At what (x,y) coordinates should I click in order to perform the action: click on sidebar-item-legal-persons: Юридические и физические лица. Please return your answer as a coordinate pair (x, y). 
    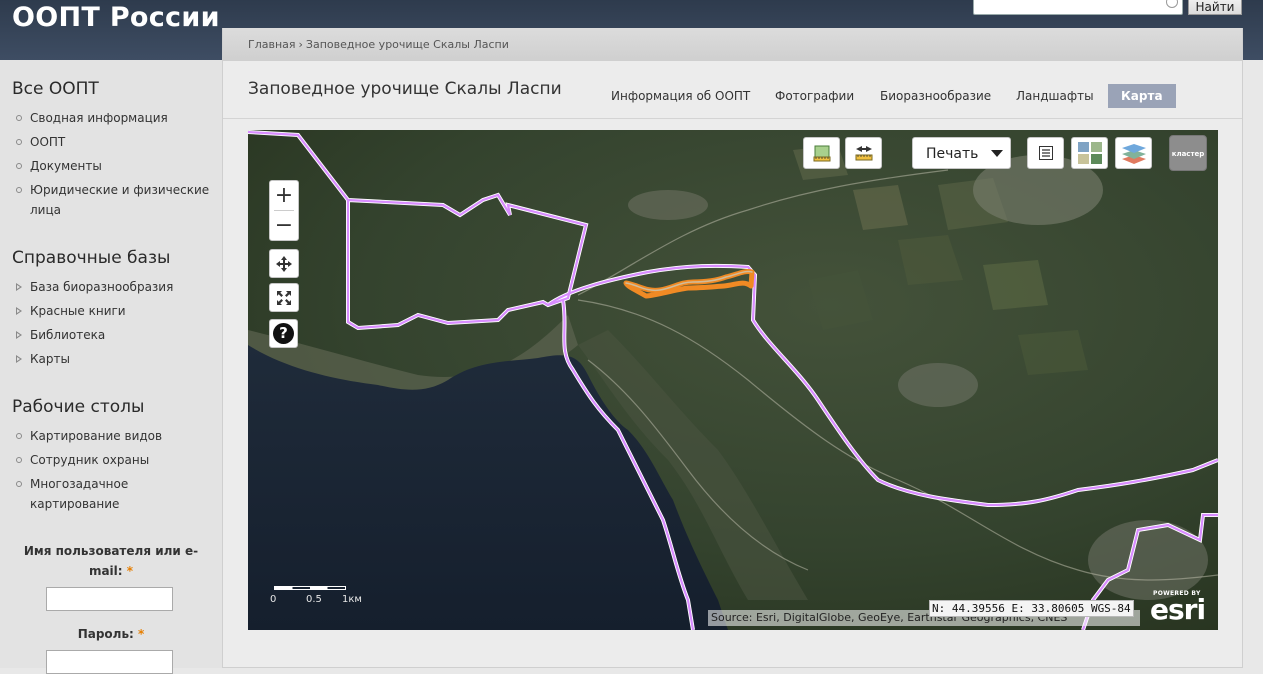
    Looking at the image, I should click on (114, 200).